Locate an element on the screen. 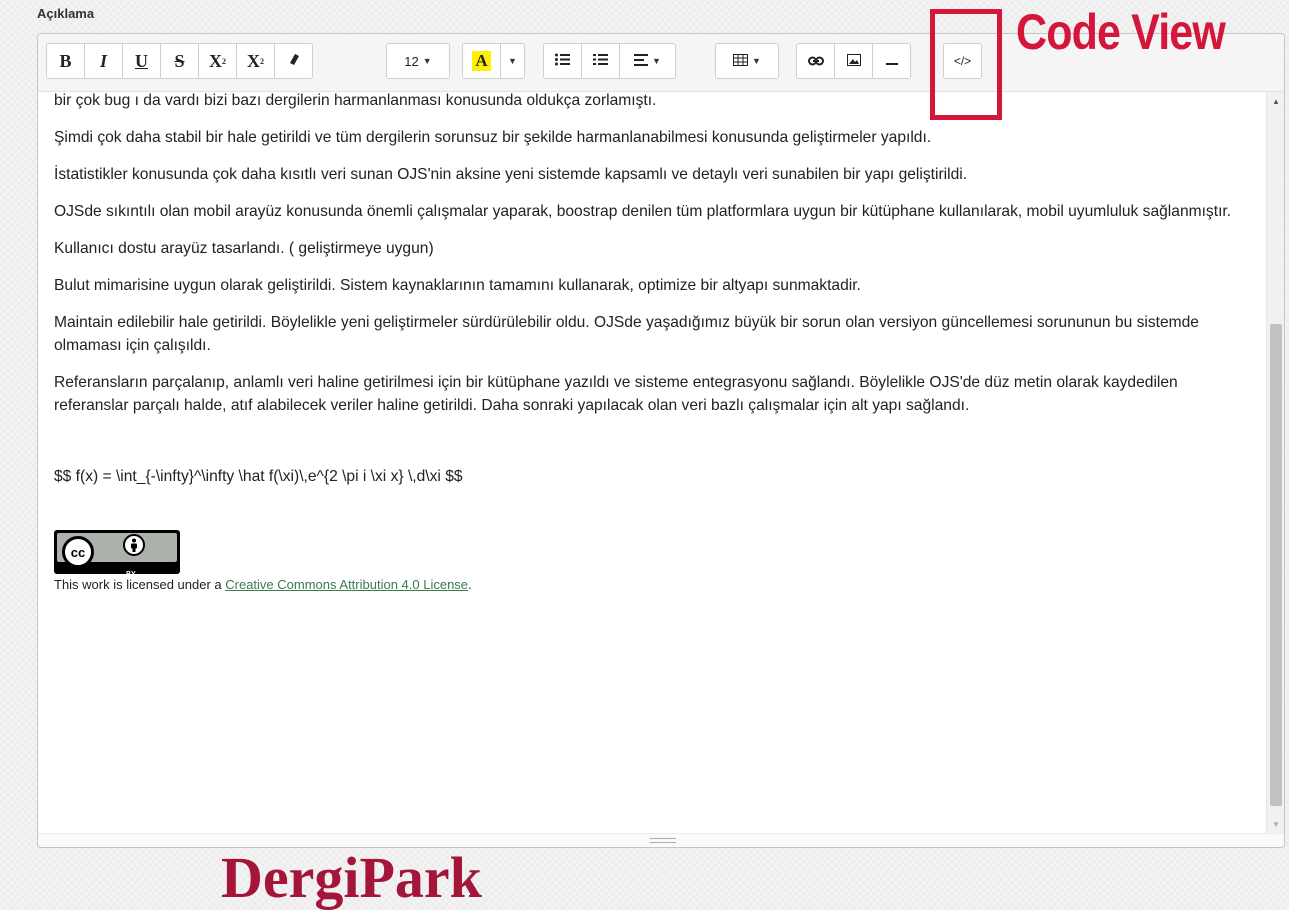 The width and height of the screenshot is (1289, 910). insert-group is located at coordinates (853, 61).